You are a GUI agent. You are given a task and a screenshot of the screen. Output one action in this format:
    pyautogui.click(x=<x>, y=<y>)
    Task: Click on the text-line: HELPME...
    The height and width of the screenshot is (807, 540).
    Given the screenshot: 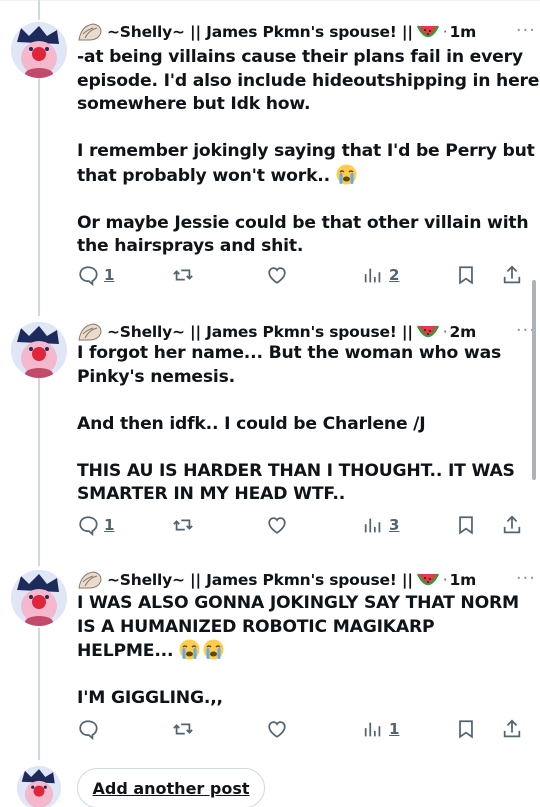 What is the action you would take?
    pyautogui.click(x=125, y=651)
    